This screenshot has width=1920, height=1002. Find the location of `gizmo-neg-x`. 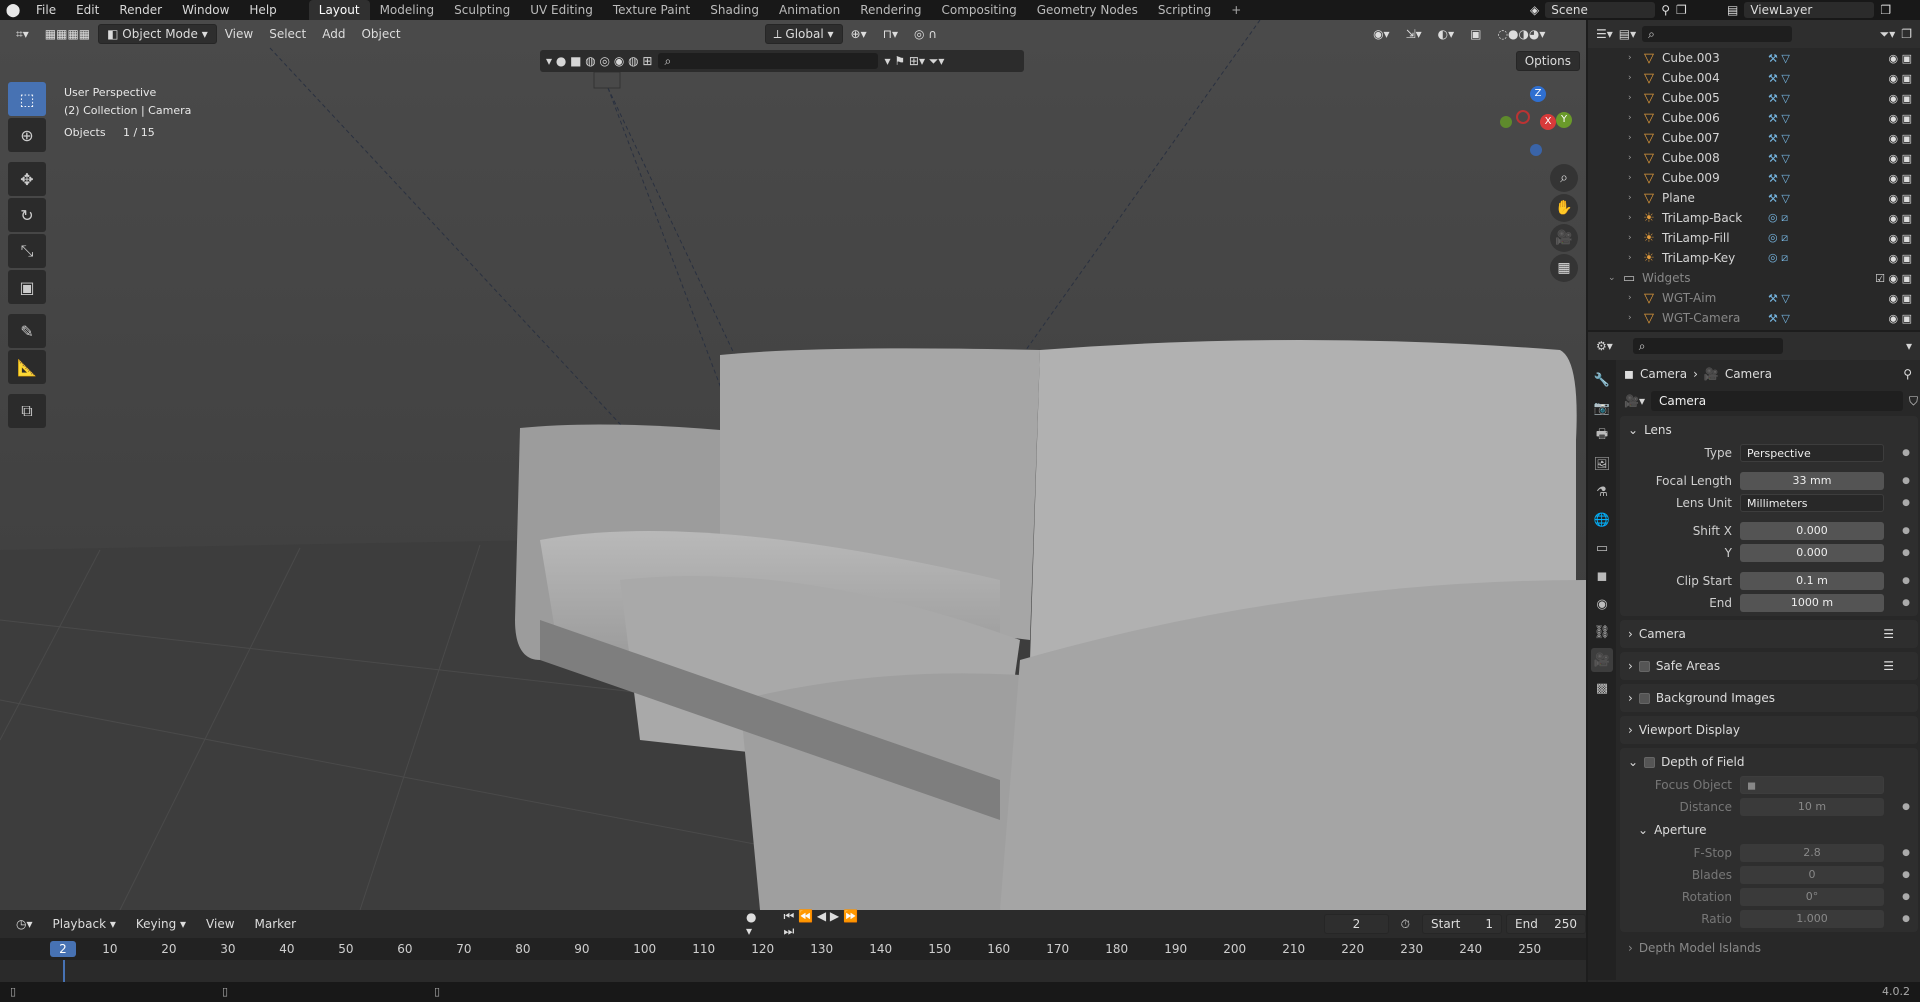

gizmo-neg-x is located at coordinates (1523, 117).